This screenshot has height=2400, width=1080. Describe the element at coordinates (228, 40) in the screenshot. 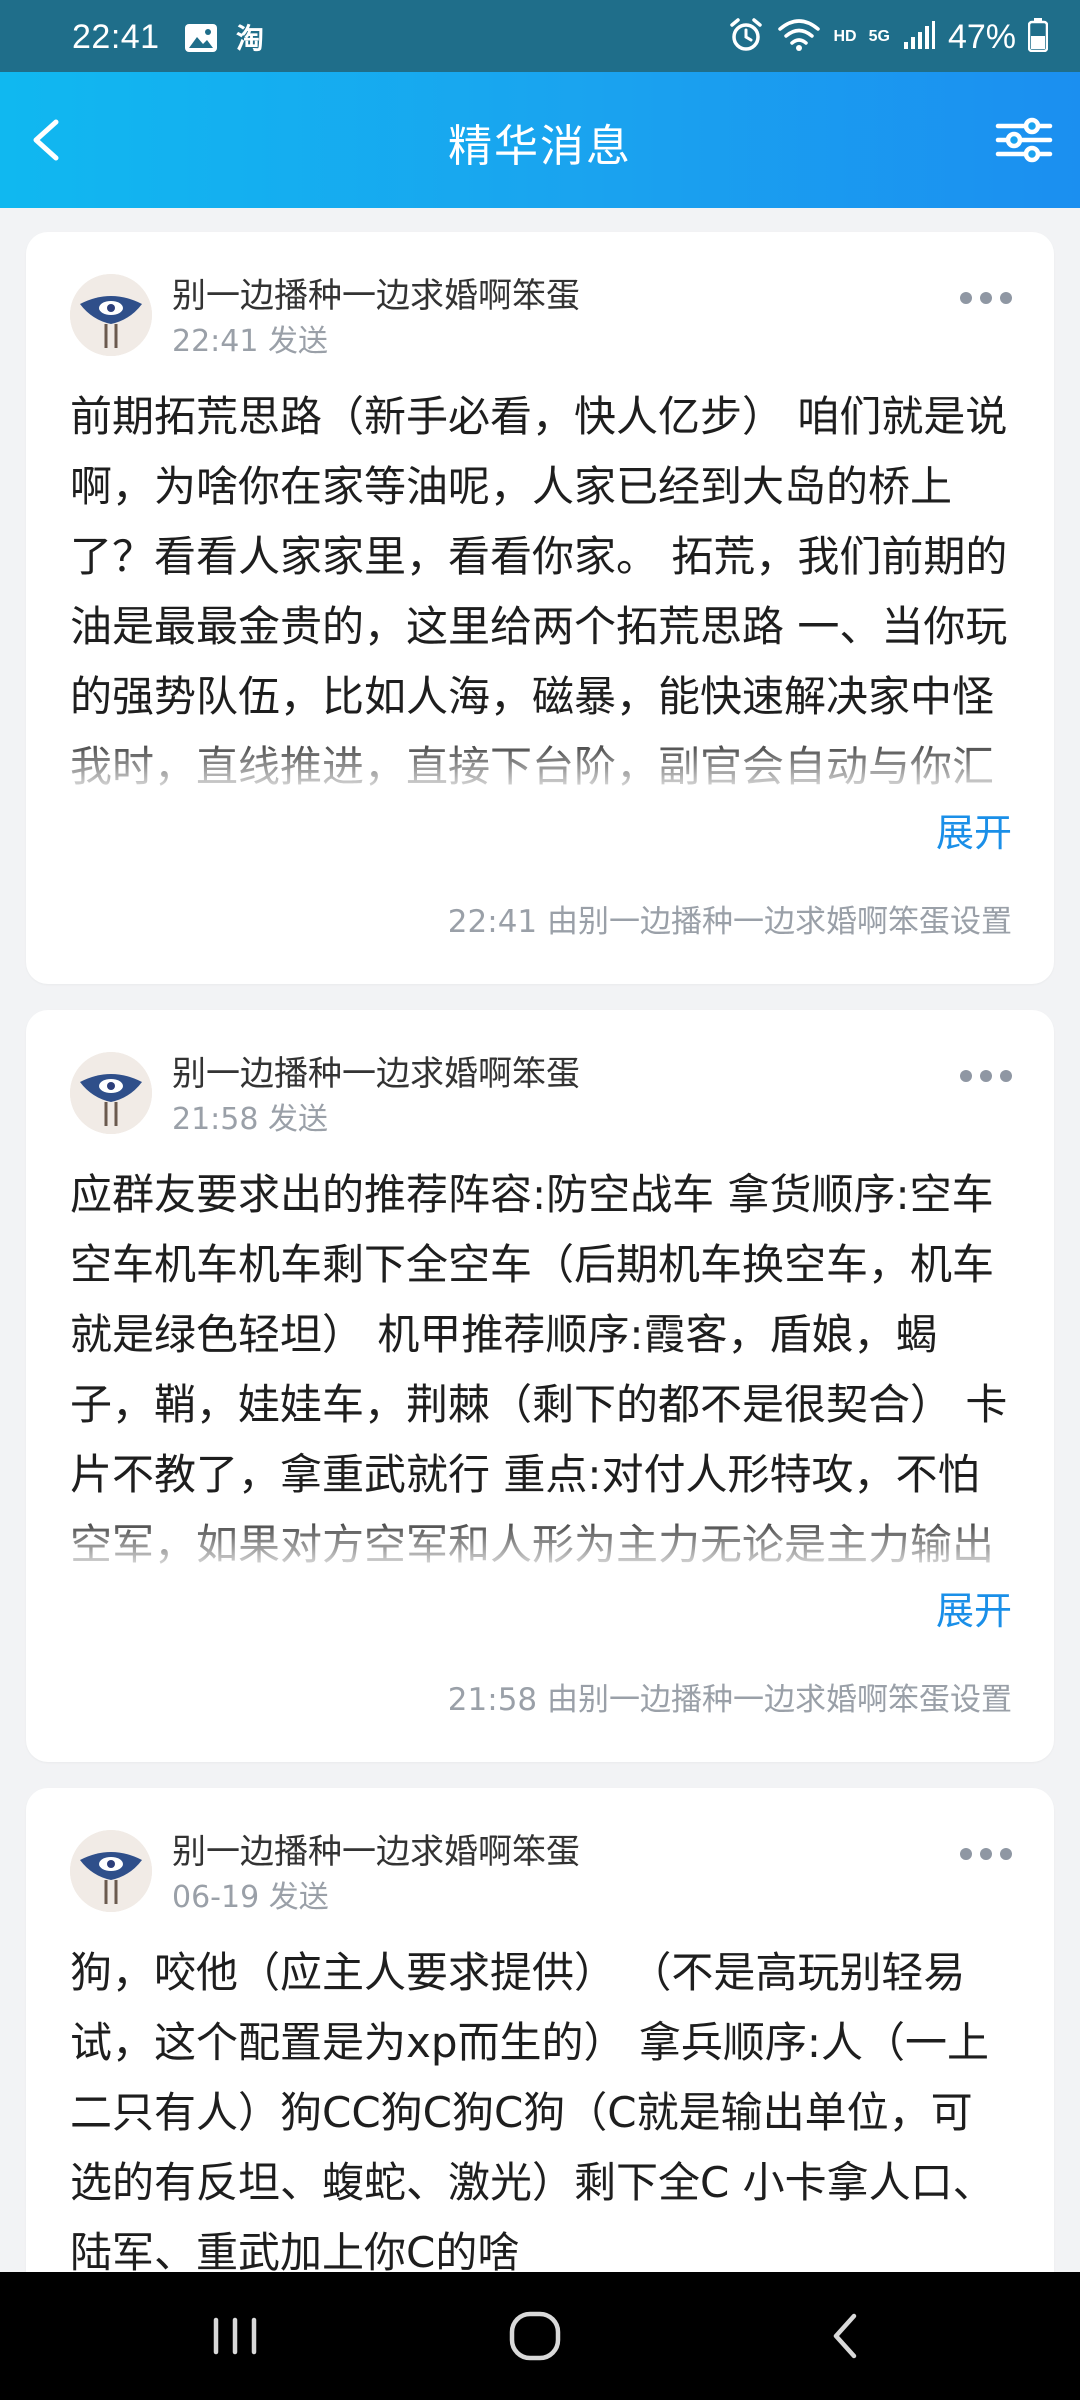

I see `status-left-icons: 淘` at that location.